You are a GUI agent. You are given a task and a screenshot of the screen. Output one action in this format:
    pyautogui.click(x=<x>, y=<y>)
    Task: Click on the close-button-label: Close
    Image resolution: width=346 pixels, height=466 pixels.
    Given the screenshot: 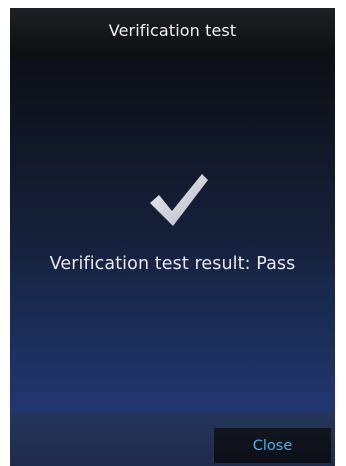 What is the action you would take?
    pyautogui.click(x=272, y=445)
    